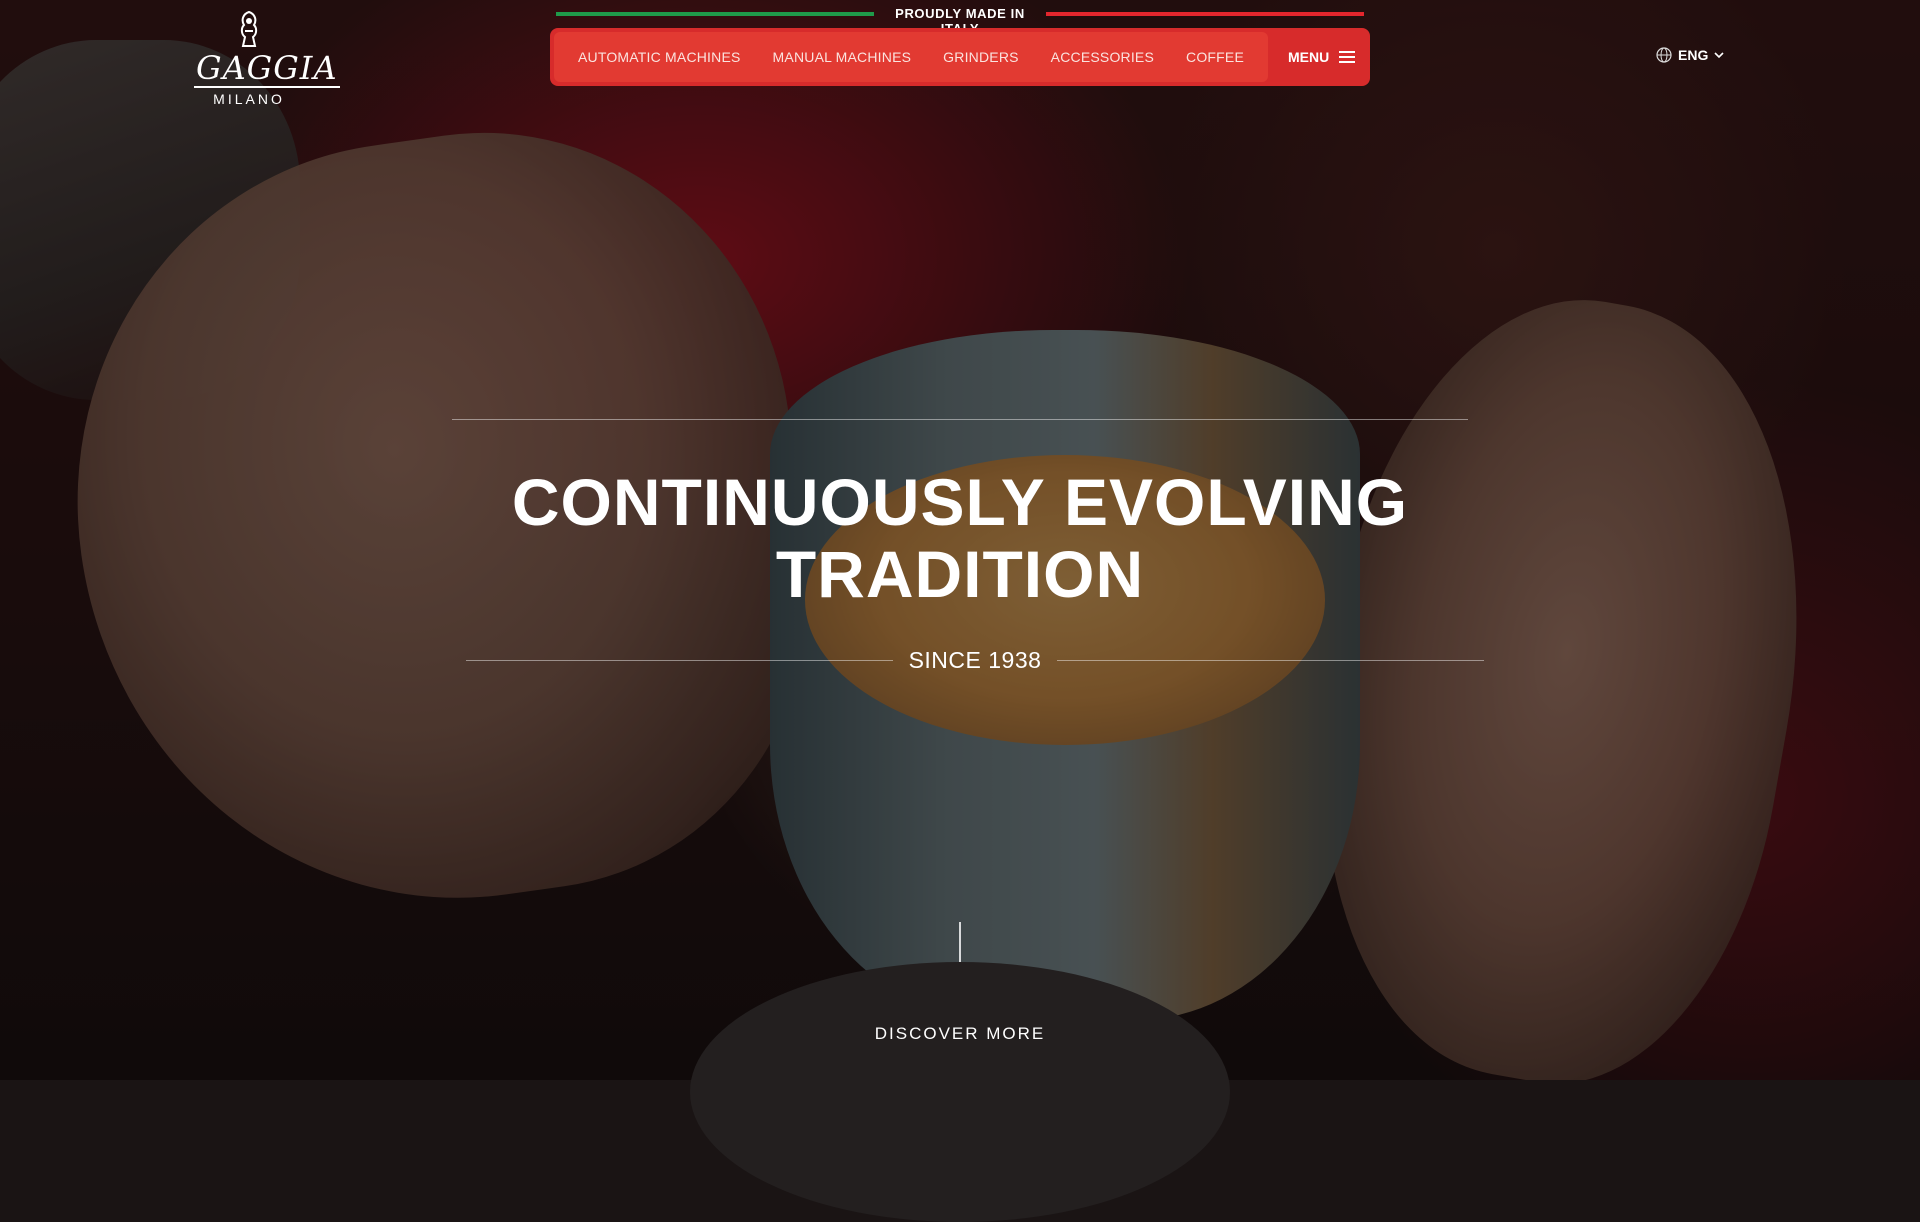 The image size is (1920, 1222). I want to click on discover-more-button: DISCOVER MORE, so click(960, 1092).